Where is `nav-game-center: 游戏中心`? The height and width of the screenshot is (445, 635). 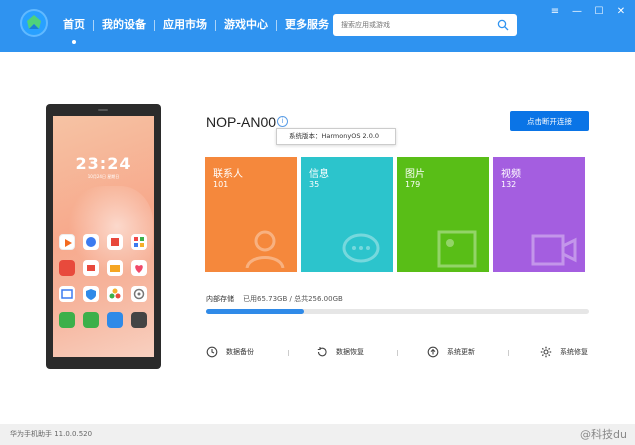
nav-game-center: 游戏中心 is located at coordinates (246, 25).